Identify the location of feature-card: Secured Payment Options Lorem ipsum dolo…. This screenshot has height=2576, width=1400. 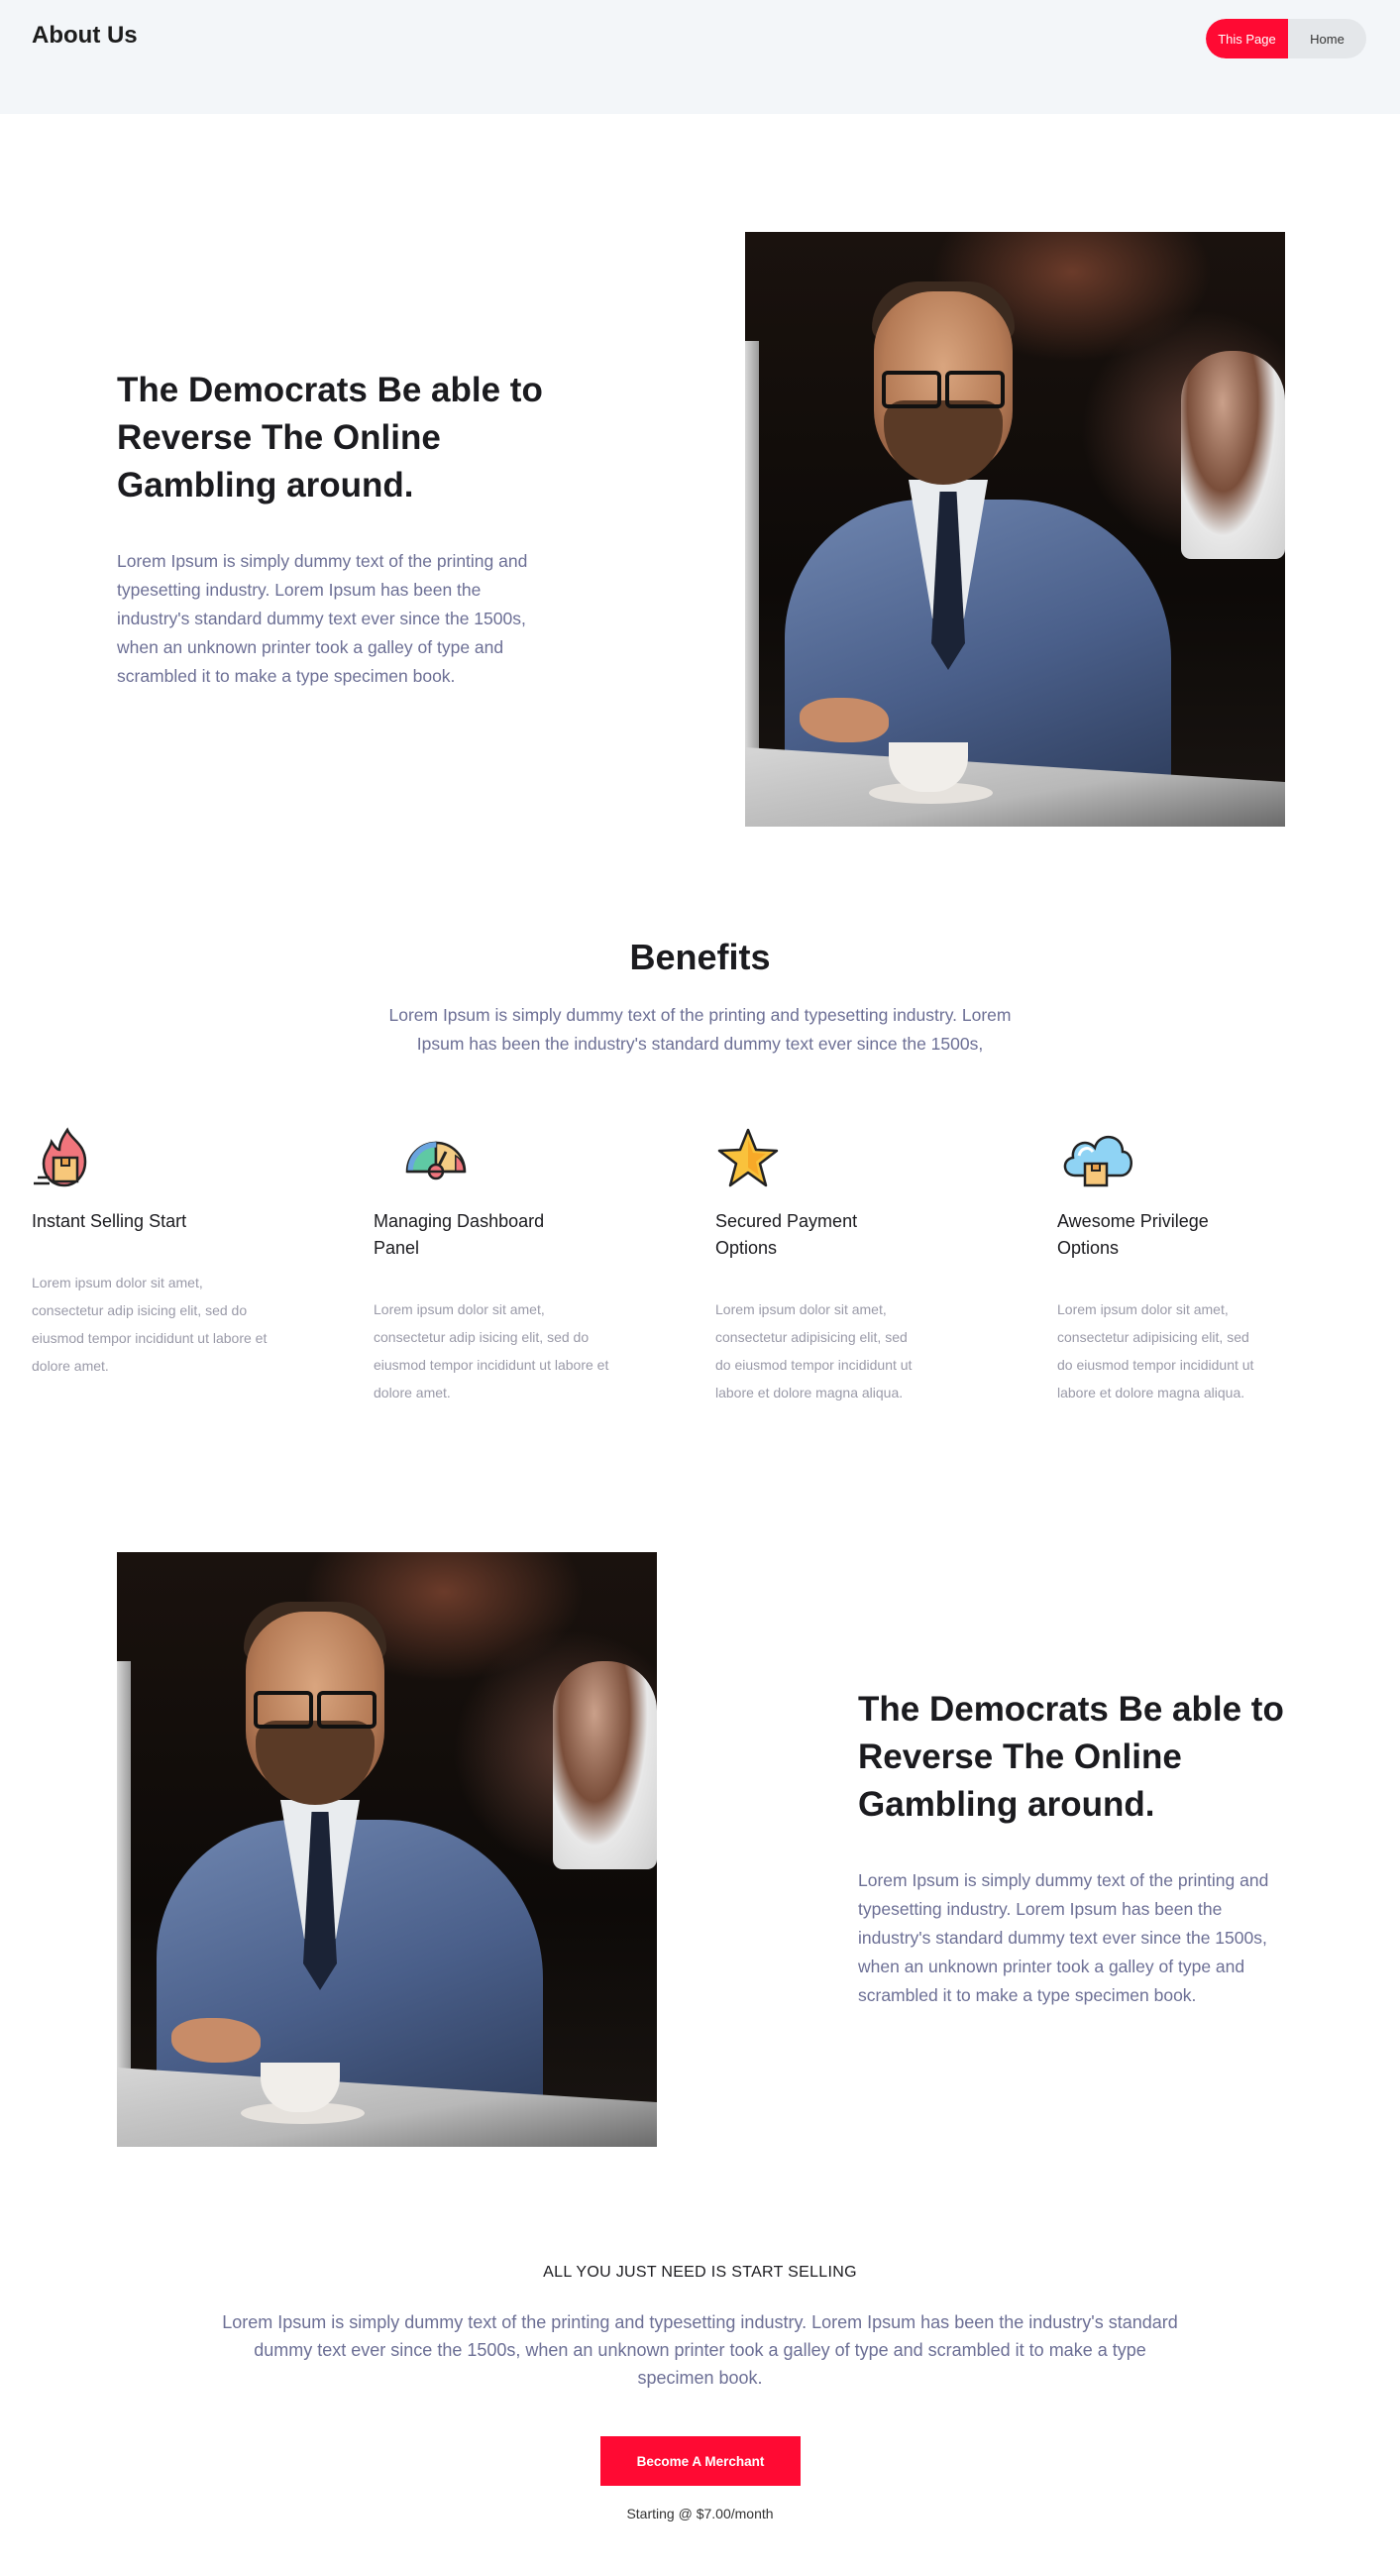
(834, 1266).